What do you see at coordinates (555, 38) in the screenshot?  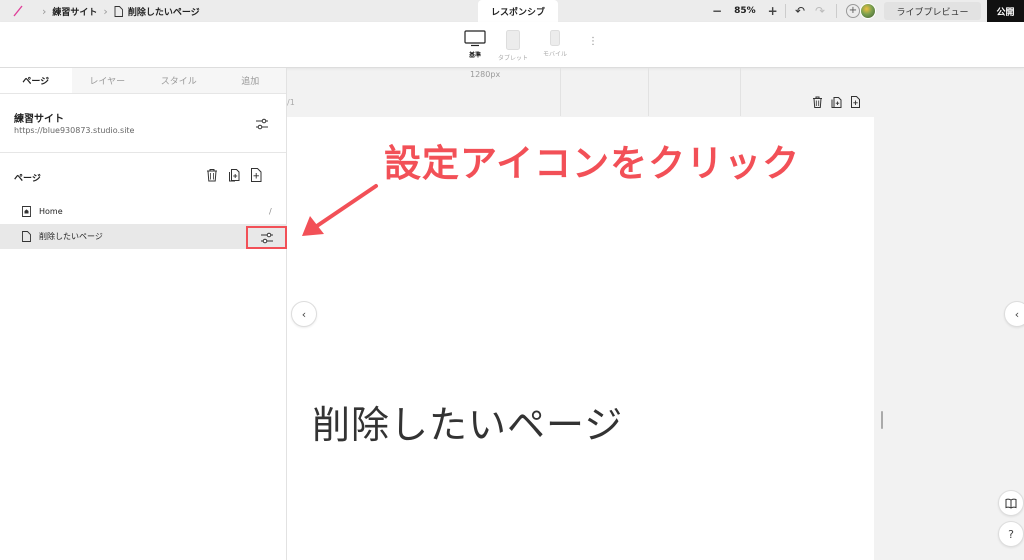 I see `mobile-icon` at bounding box center [555, 38].